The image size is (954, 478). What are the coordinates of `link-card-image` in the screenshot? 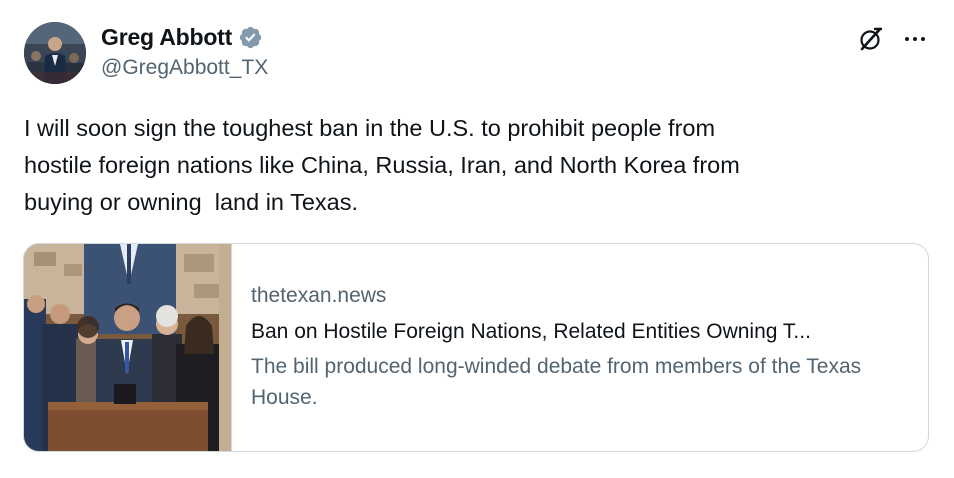 It's located at (128, 347).